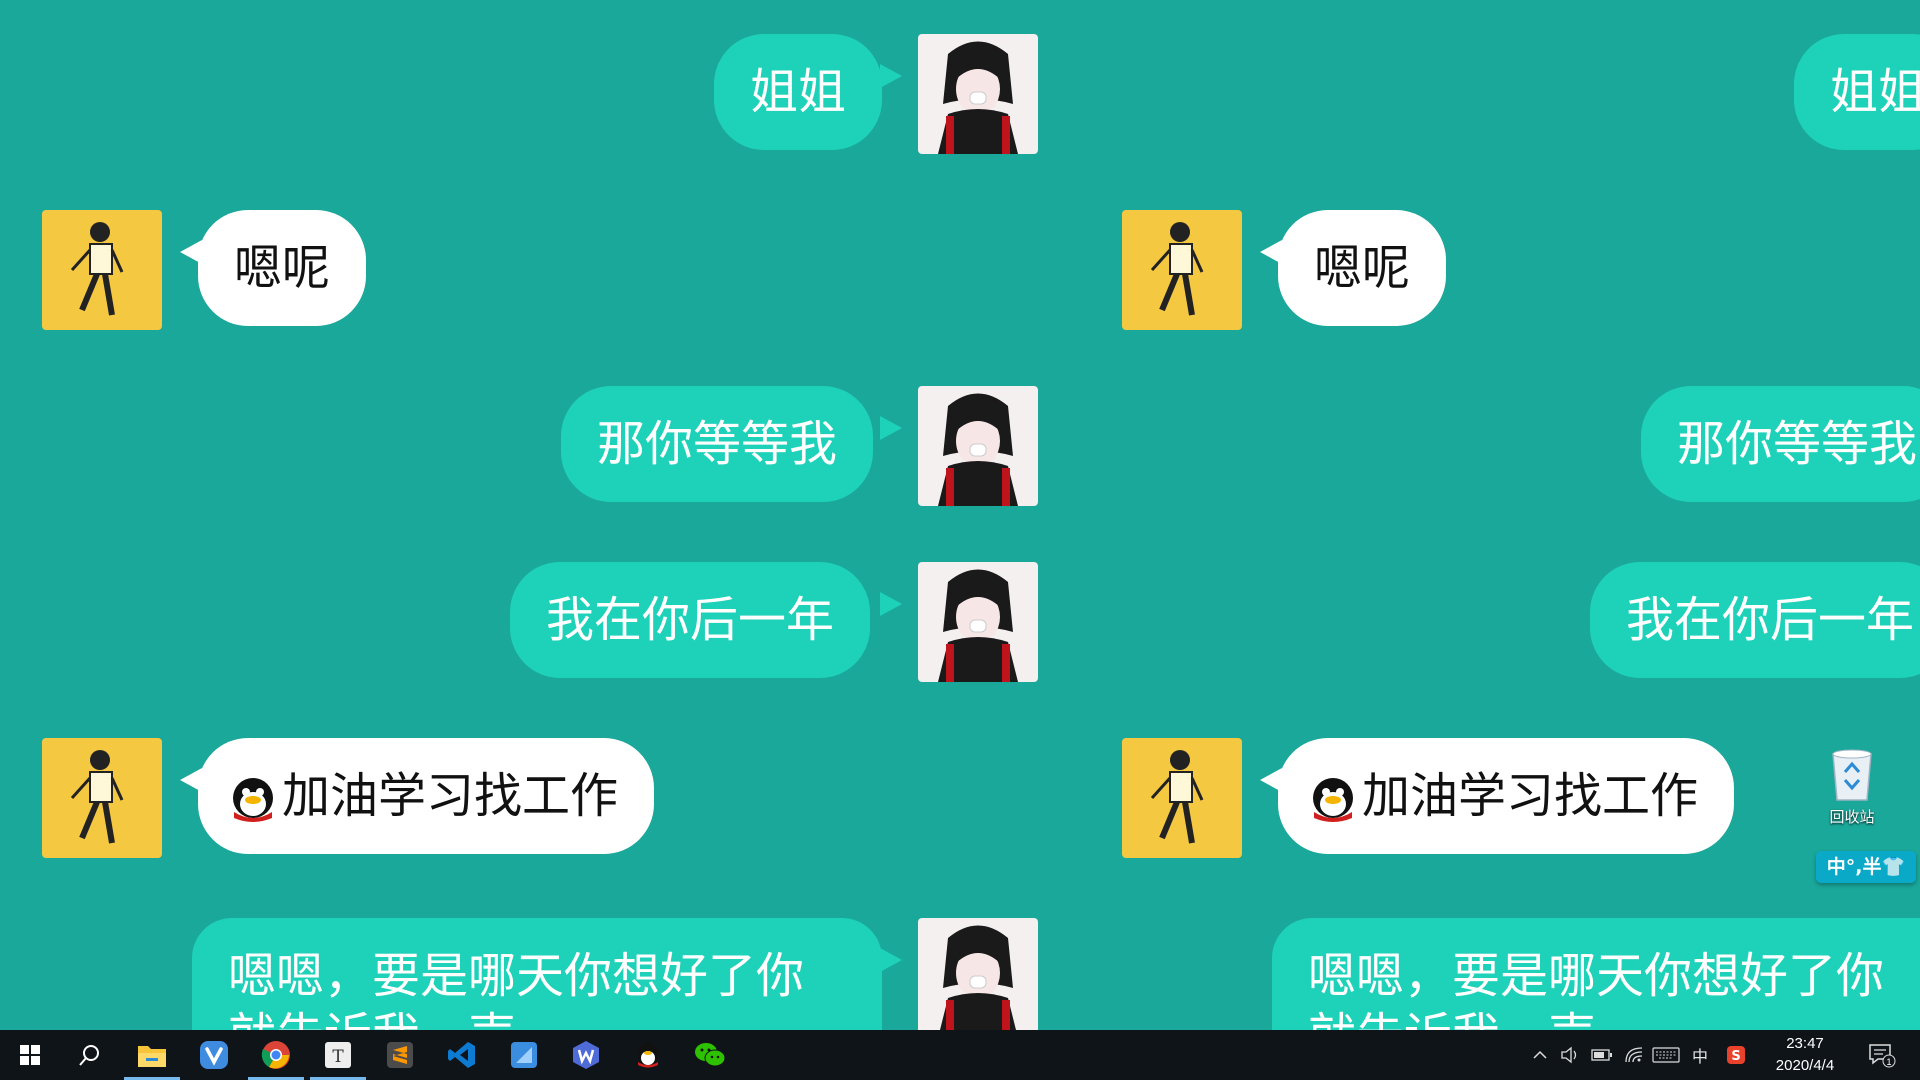 The height and width of the screenshot is (1080, 1920). What do you see at coordinates (1852, 775) in the screenshot?
I see `recycle-bin-icon` at bounding box center [1852, 775].